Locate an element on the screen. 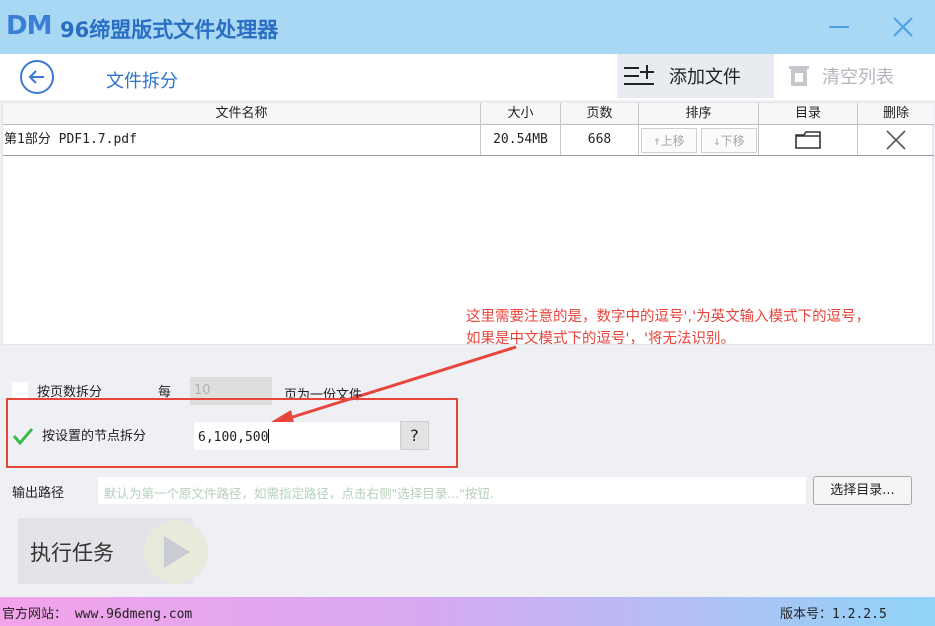  text-cursor is located at coordinates (269, 436).